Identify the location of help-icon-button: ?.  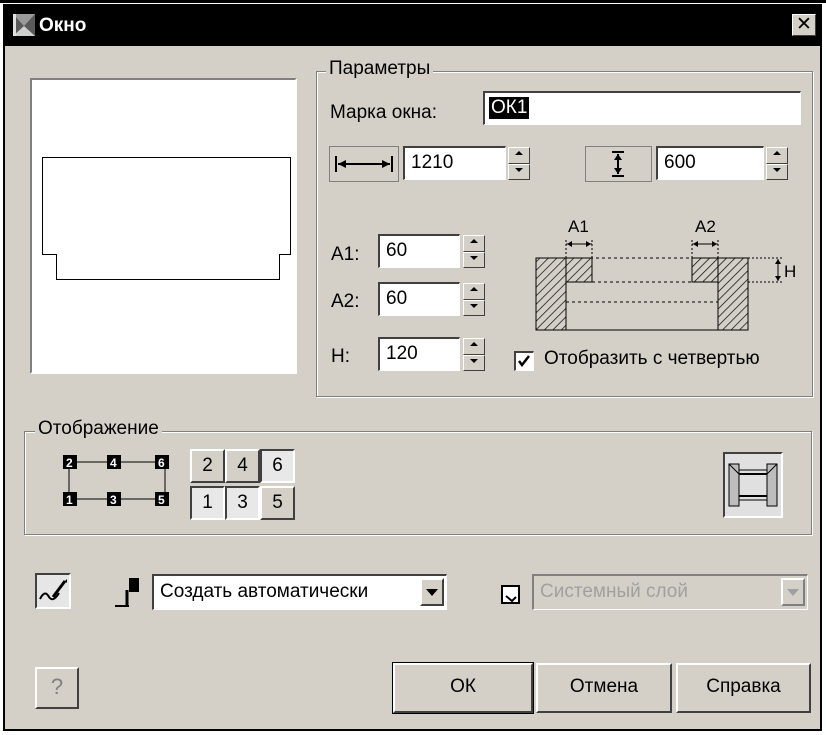
(57, 688).